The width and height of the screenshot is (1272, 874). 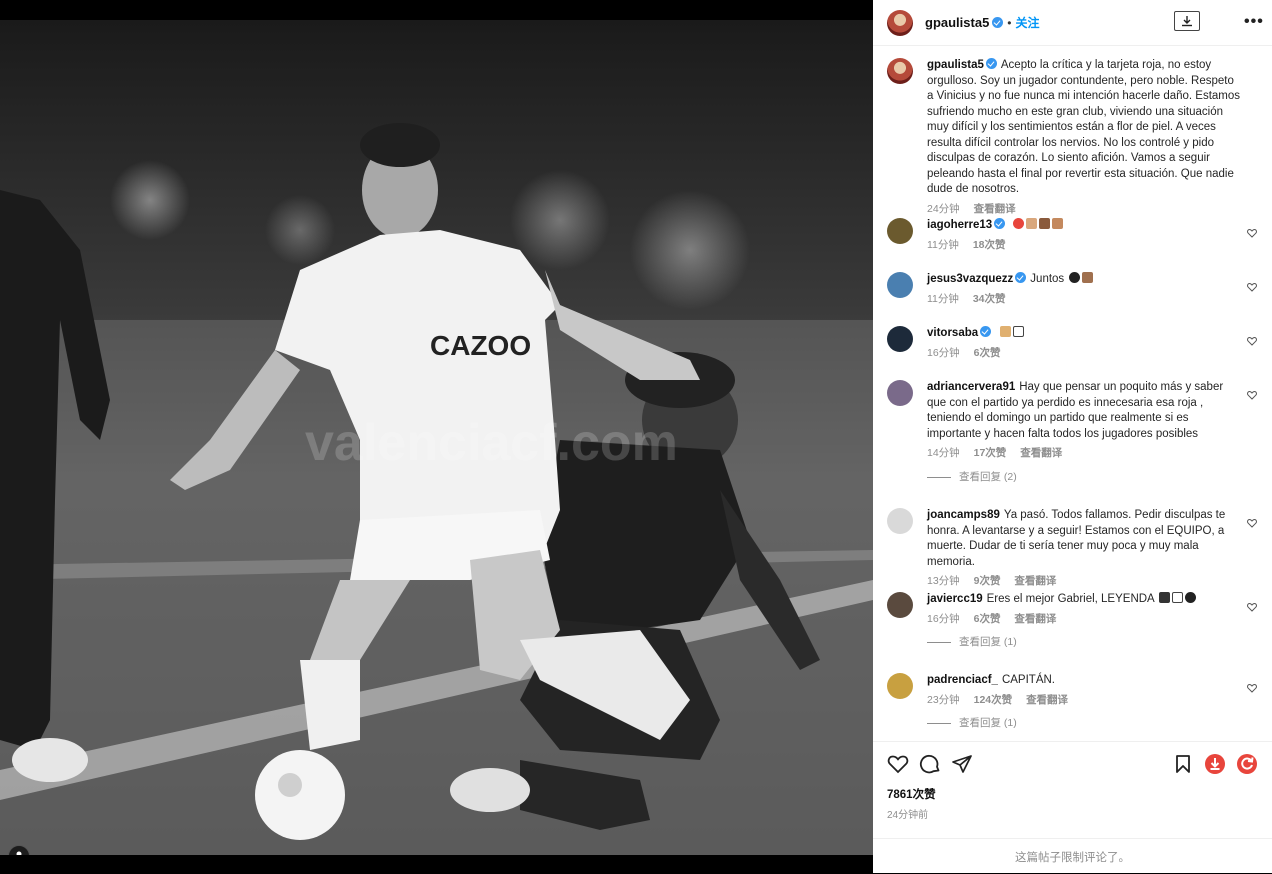 I want to click on commenter-username: padrenciacf_, so click(x=962, y=680).